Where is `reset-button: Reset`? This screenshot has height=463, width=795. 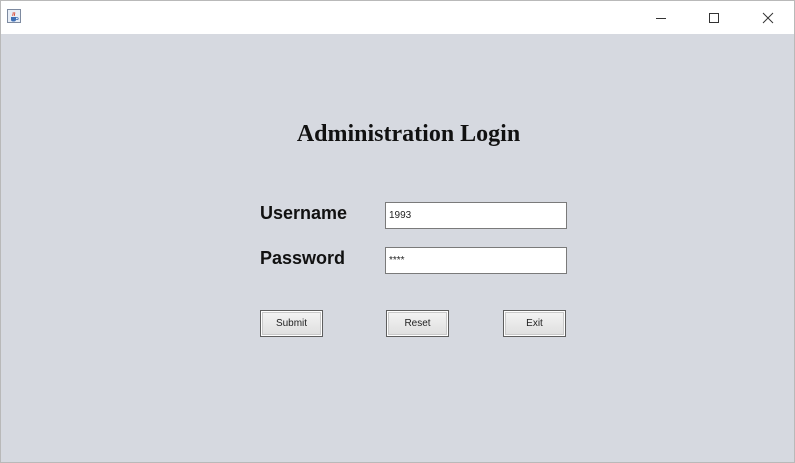 reset-button: Reset is located at coordinates (417, 323).